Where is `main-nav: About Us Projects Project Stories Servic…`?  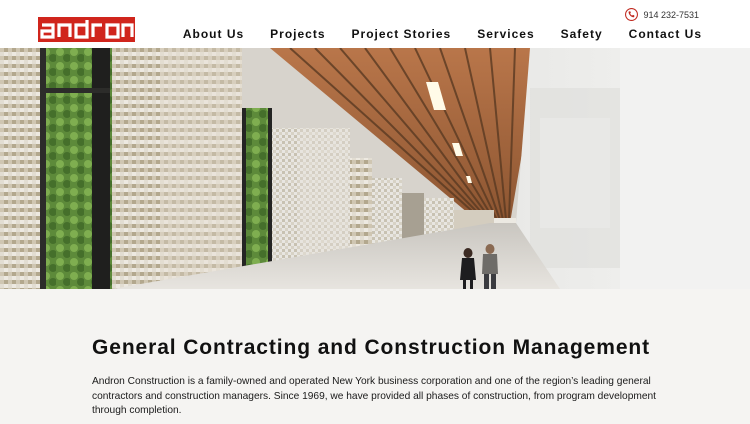
main-nav: About Us Projects Project Stories Servic… is located at coordinates (429, 34).